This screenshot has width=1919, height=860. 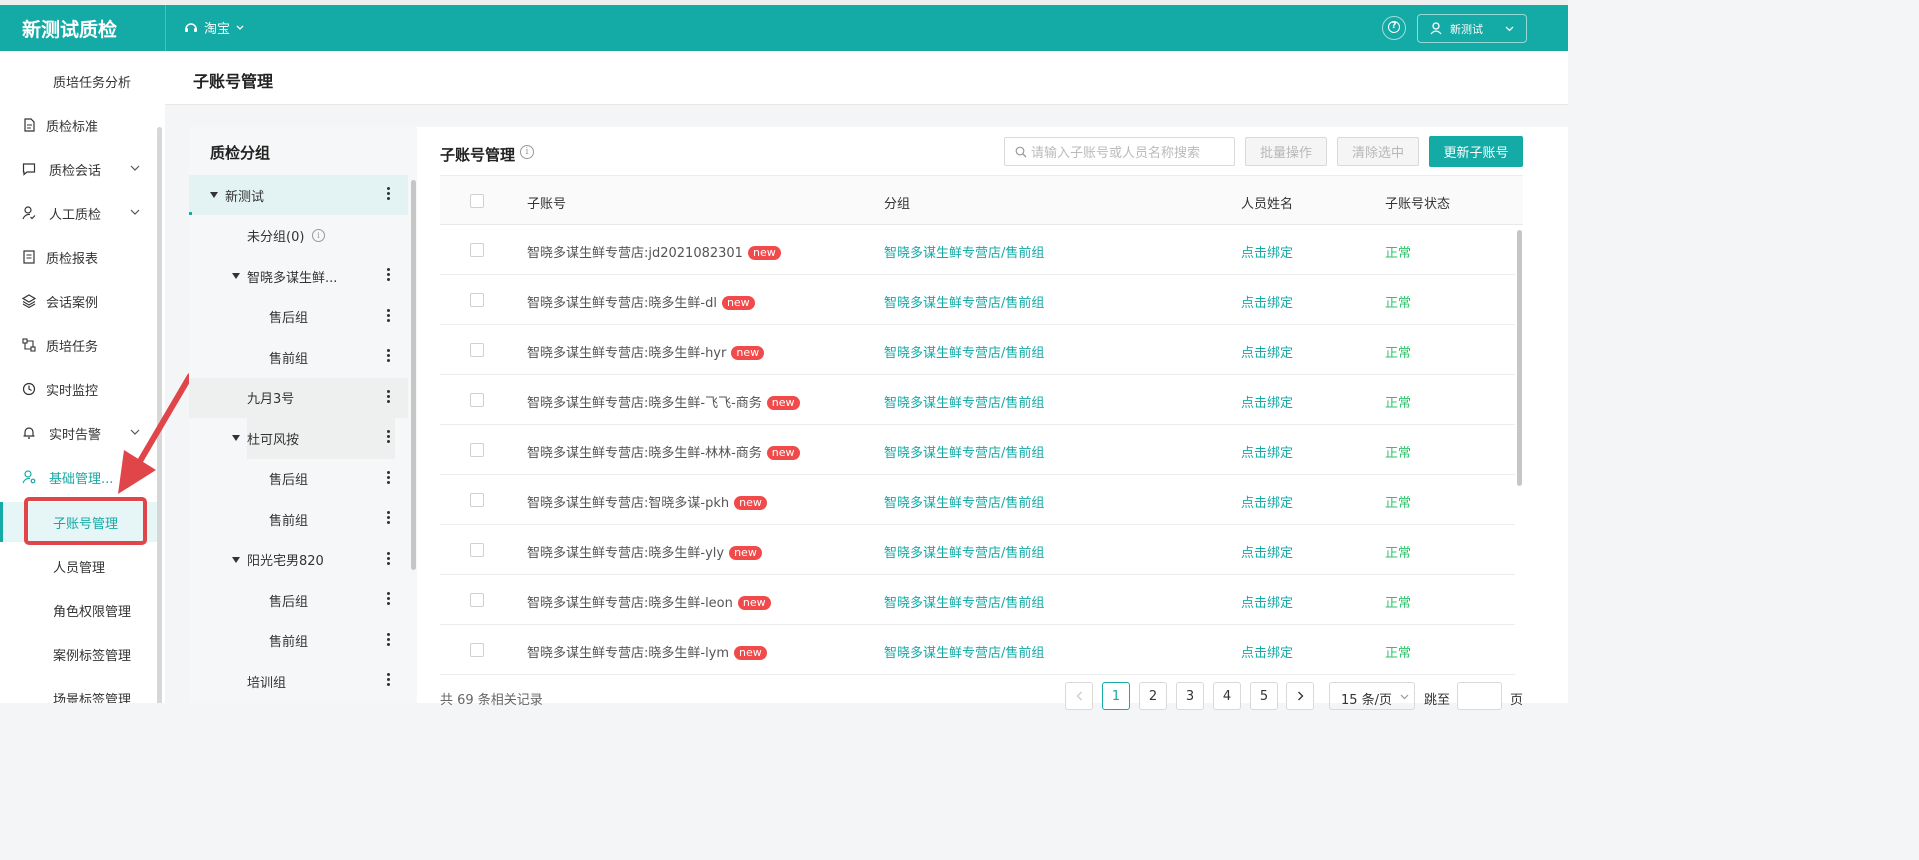 I want to click on table-row: 智晓多谋生鲜专营店:晓多生鲜-hyr new 智晓多谋生鲜专营店/售前组 点击绑定 正常, so click(x=977, y=350).